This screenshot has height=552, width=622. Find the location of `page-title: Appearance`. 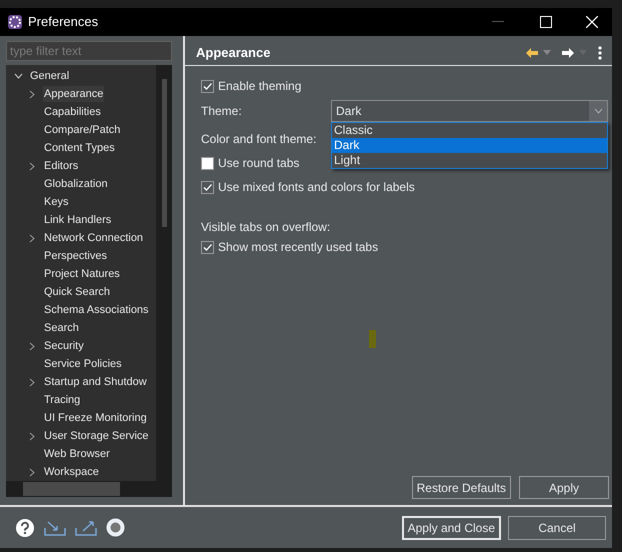

page-title: Appearance is located at coordinates (233, 53).